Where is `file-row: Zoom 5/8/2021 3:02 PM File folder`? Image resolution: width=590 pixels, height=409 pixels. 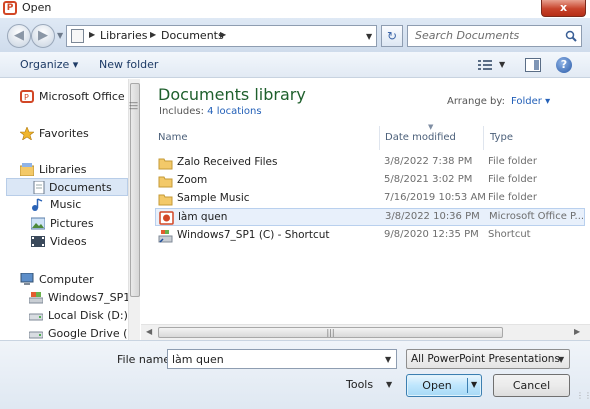
file-row: Zoom 5/8/2021 3:02 PM File folder is located at coordinates (370, 181).